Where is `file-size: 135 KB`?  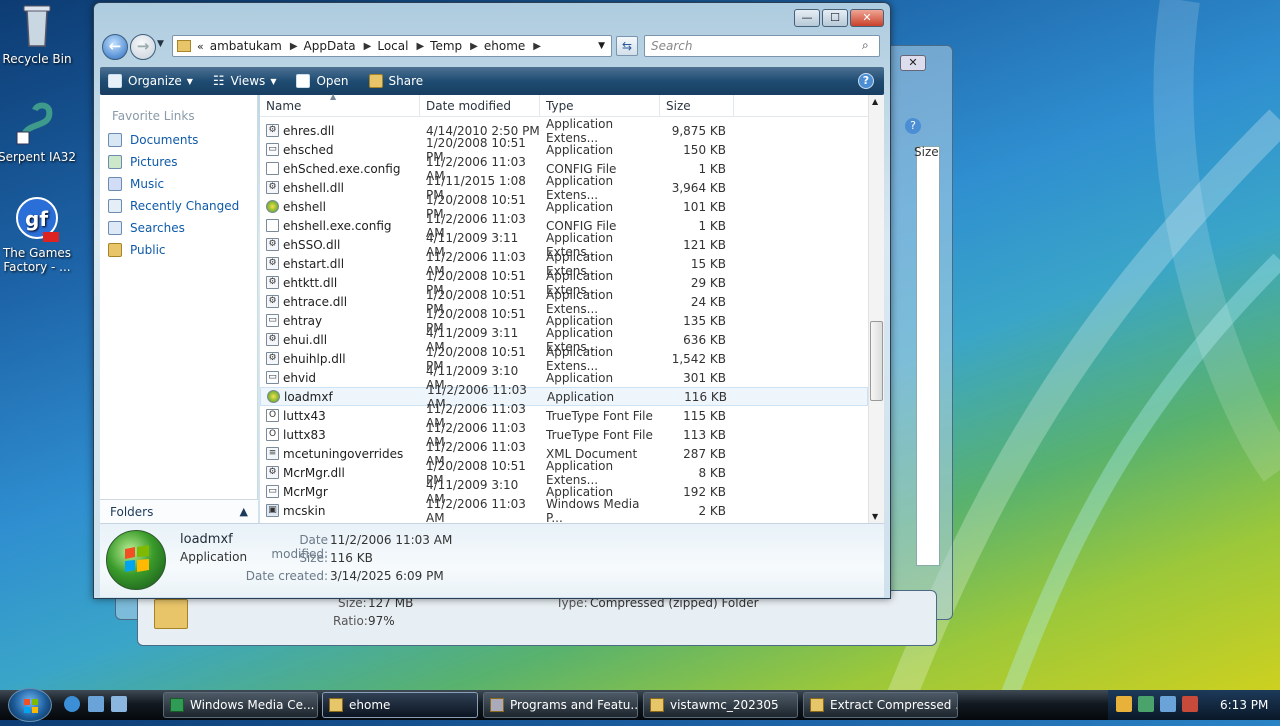
file-size: 135 KB is located at coordinates (704, 320).